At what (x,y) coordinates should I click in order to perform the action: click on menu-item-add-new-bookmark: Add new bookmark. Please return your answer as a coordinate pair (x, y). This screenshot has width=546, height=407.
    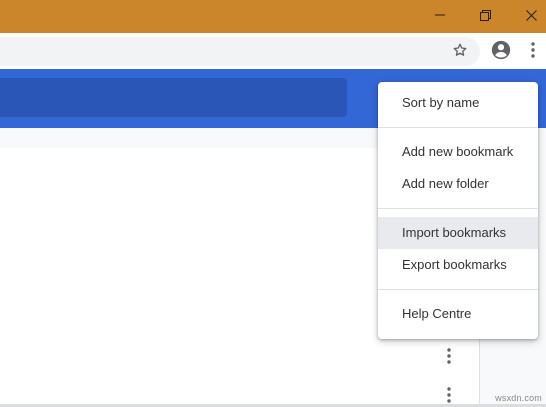
    Looking at the image, I should click on (458, 152).